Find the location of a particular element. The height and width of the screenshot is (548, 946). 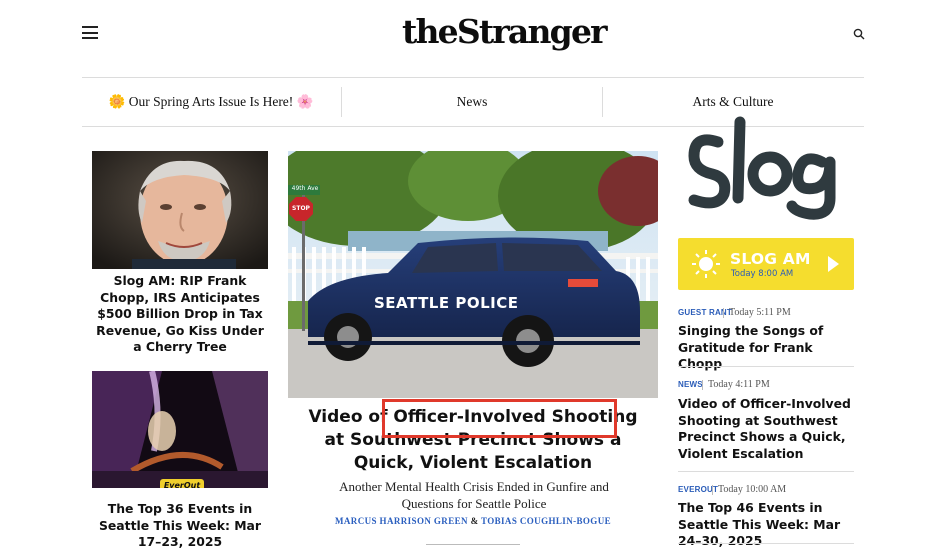

sun-icon is located at coordinates (706, 264).